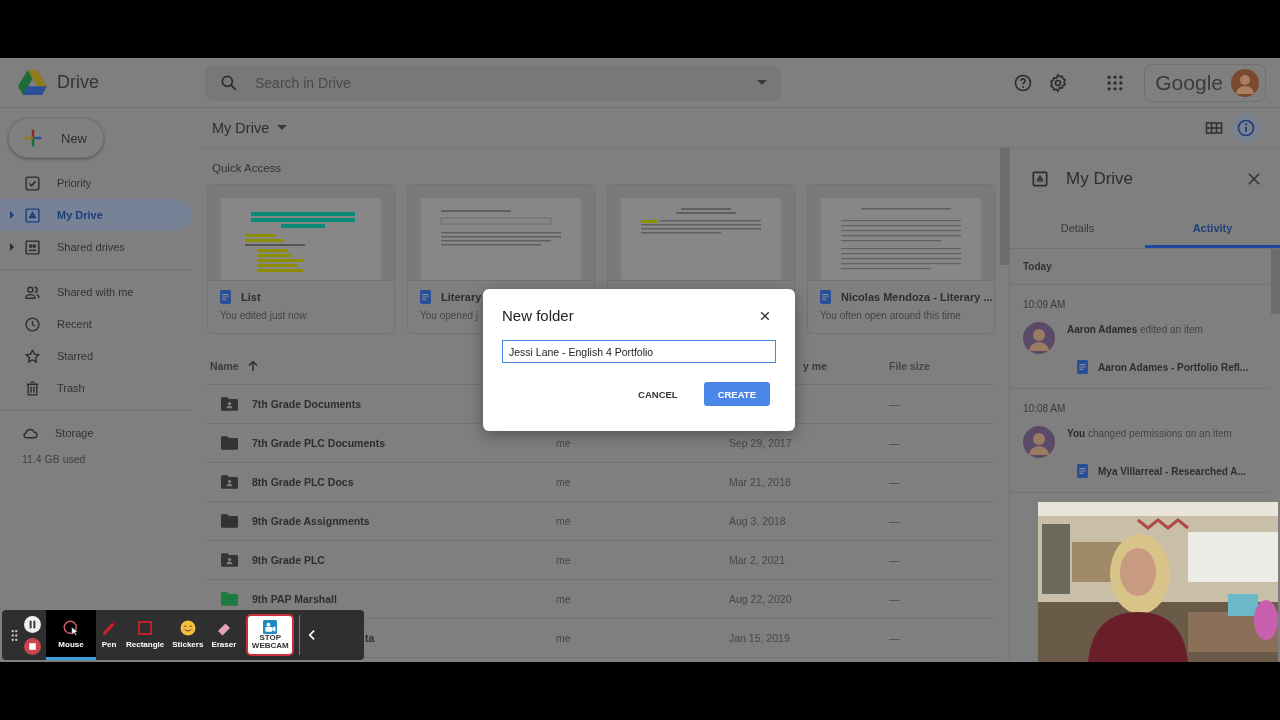  What do you see at coordinates (32, 247) in the screenshot?
I see `shared-drive-icon` at bounding box center [32, 247].